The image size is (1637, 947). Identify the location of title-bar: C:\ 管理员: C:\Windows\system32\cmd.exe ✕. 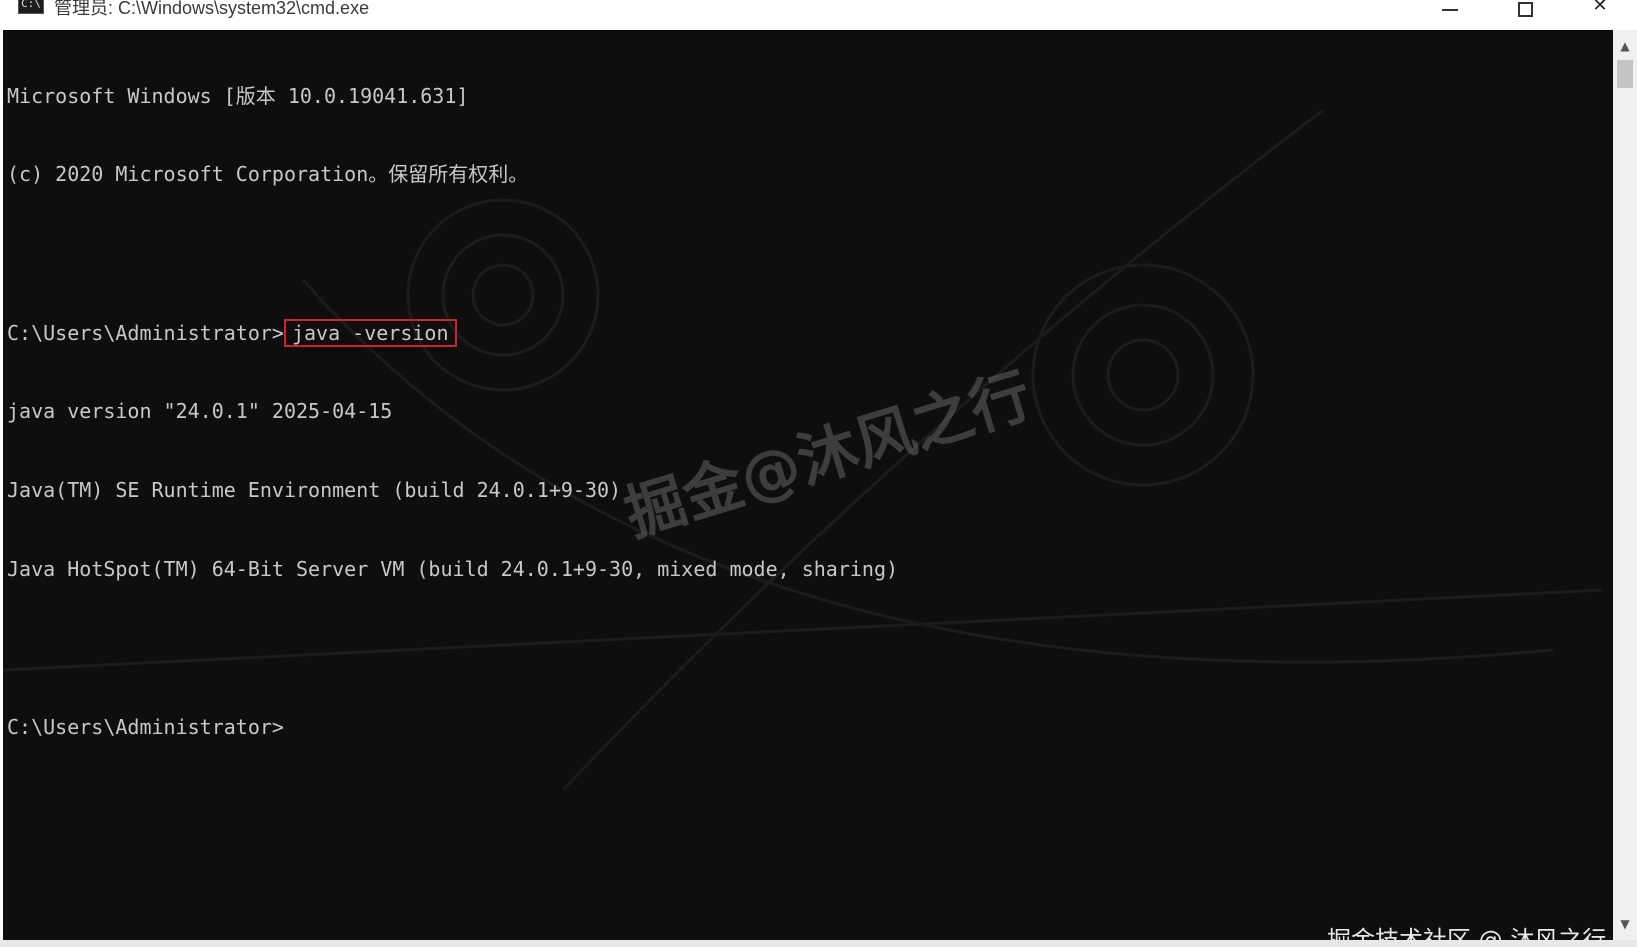
(818, 15).